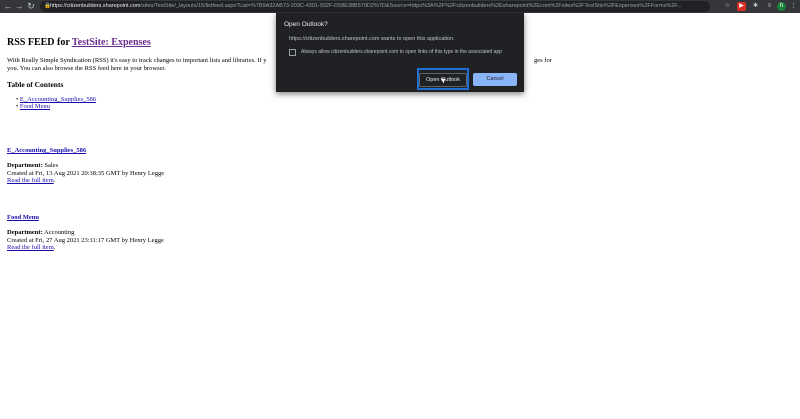 This screenshot has width=800, height=419. I want to click on puzzle-icon: ✱, so click(755, 6).